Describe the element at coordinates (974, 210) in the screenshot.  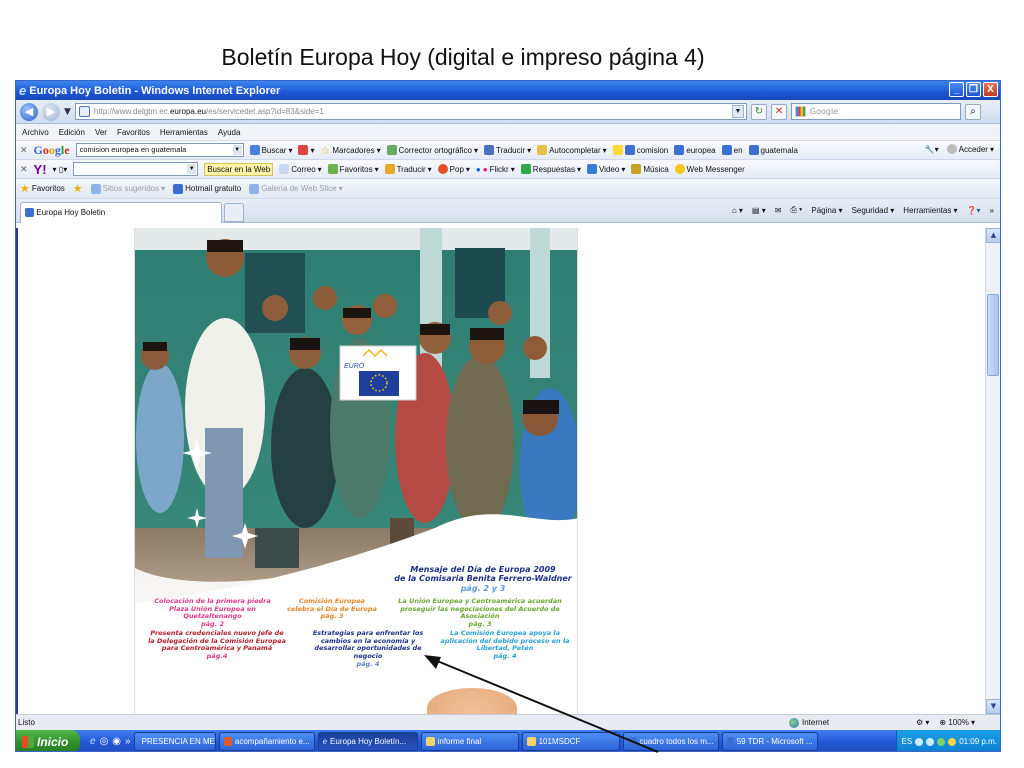
I see `help-icon: ❓▾` at that location.